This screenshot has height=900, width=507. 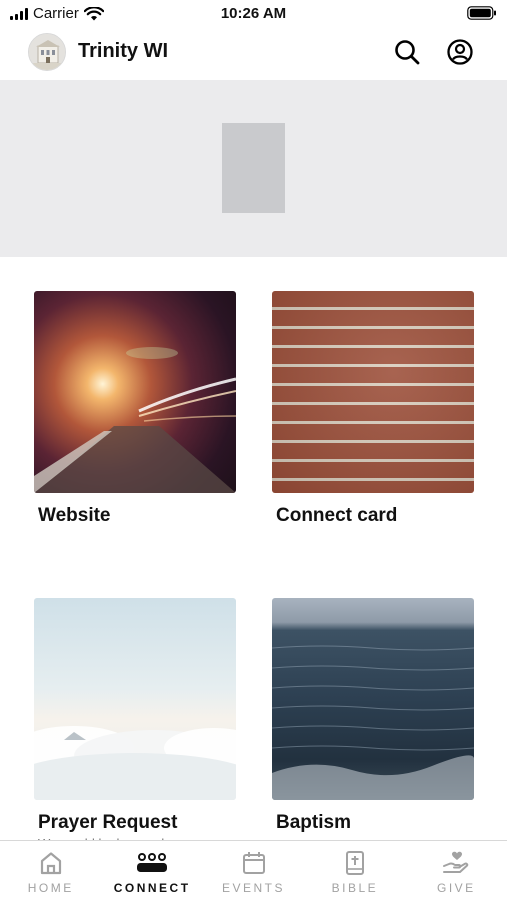 I want to click on account-button, so click(x=460, y=52).